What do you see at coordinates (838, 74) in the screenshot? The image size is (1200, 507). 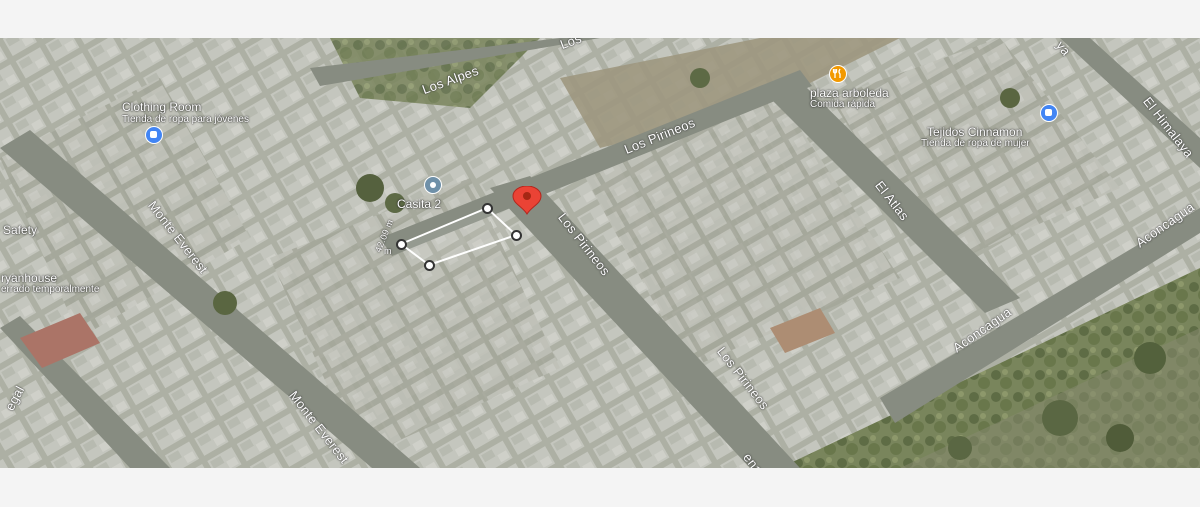 I see `fork-knife-icon` at bounding box center [838, 74].